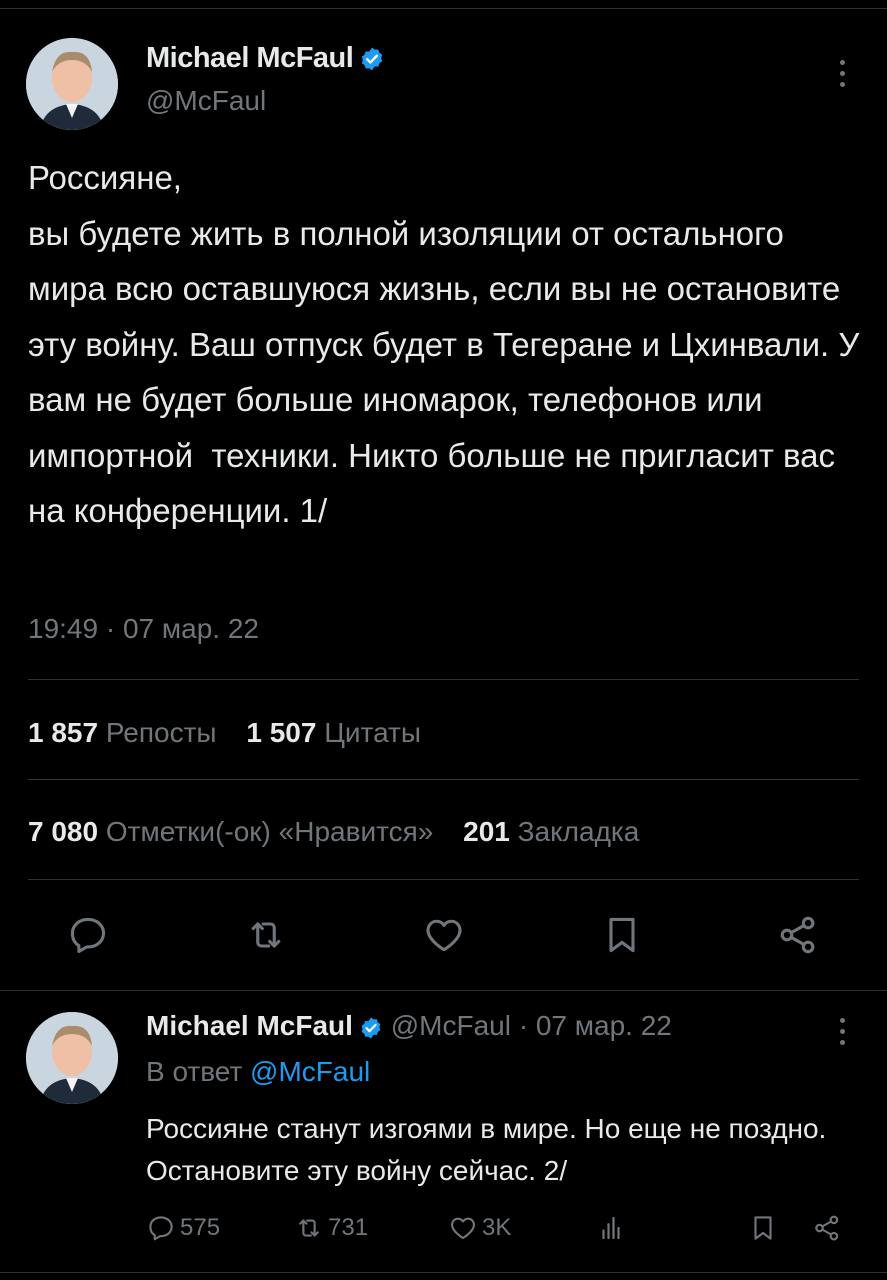 This screenshot has width=887, height=1280. What do you see at coordinates (161, 732) in the screenshot?
I see `reposts-label: Репосты` at bounding box center [161, 732].